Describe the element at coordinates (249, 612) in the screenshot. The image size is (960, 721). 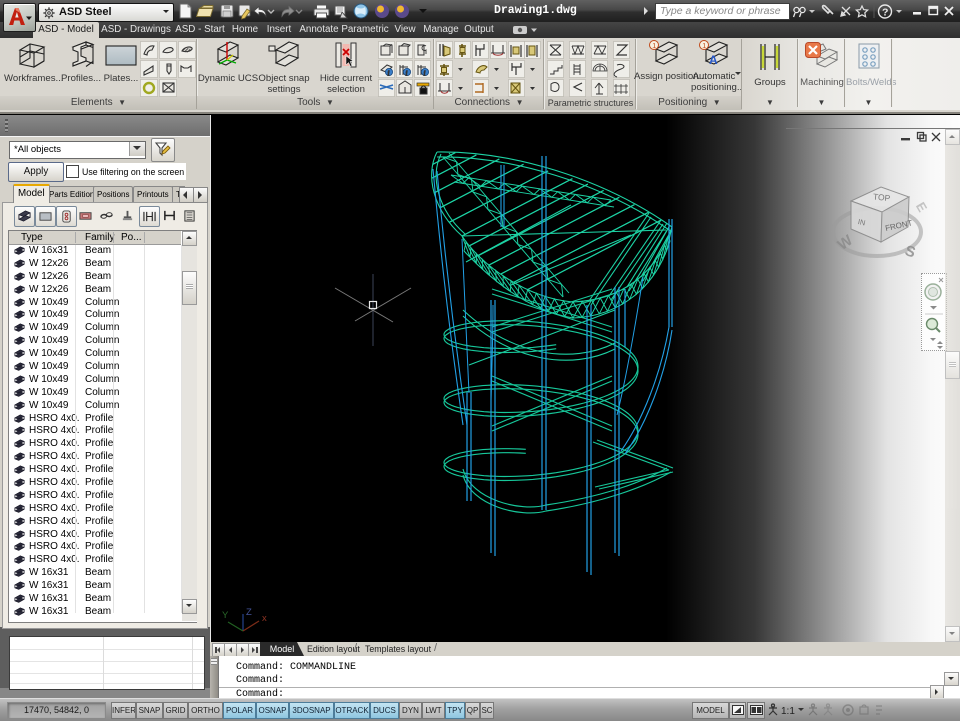
I see `svg-text: Z` at that location.